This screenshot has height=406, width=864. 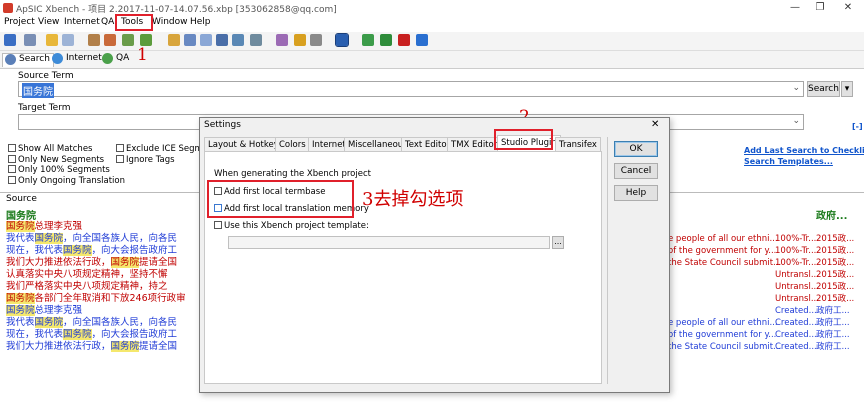 What do you see at coordinates (342, 40) in the screenshot?
I see `list-view-icon` at bounding box center [342, 40].